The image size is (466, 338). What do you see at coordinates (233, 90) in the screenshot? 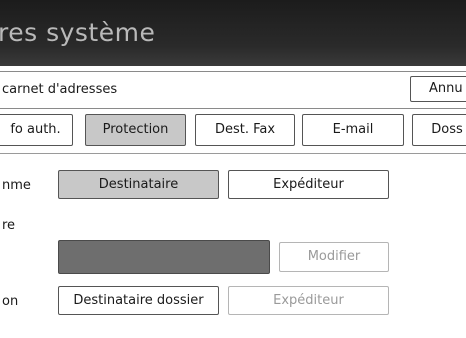
I see `breadcrumb: carnet d'adresses` at bounding box center [233, 90].